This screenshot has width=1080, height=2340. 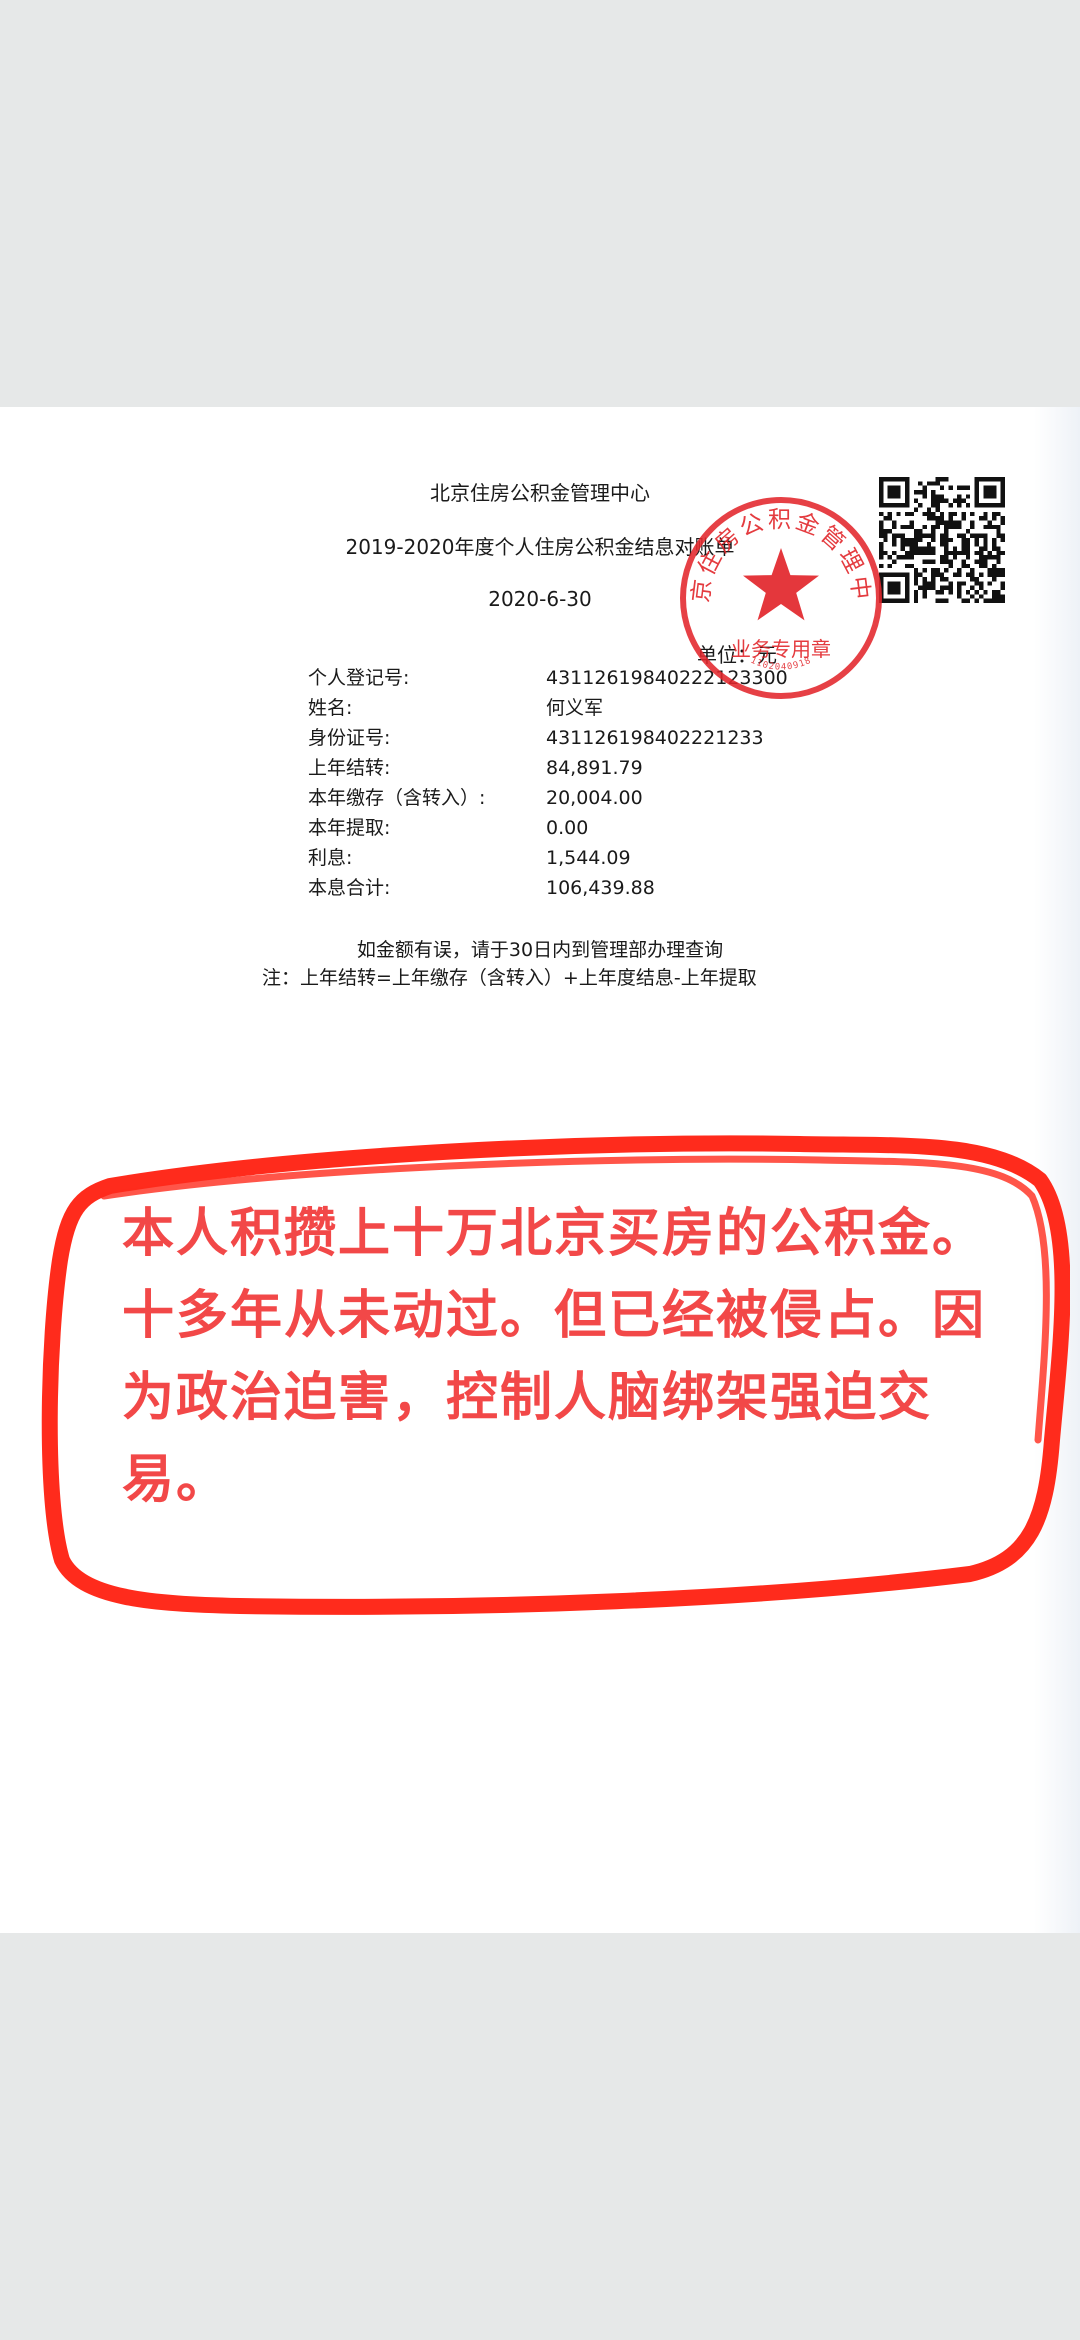 What do you see at coordinates (781, 649) in the screenshot?
I see `seal-subtext: 业务专用章` at bounding box center [781, 649].